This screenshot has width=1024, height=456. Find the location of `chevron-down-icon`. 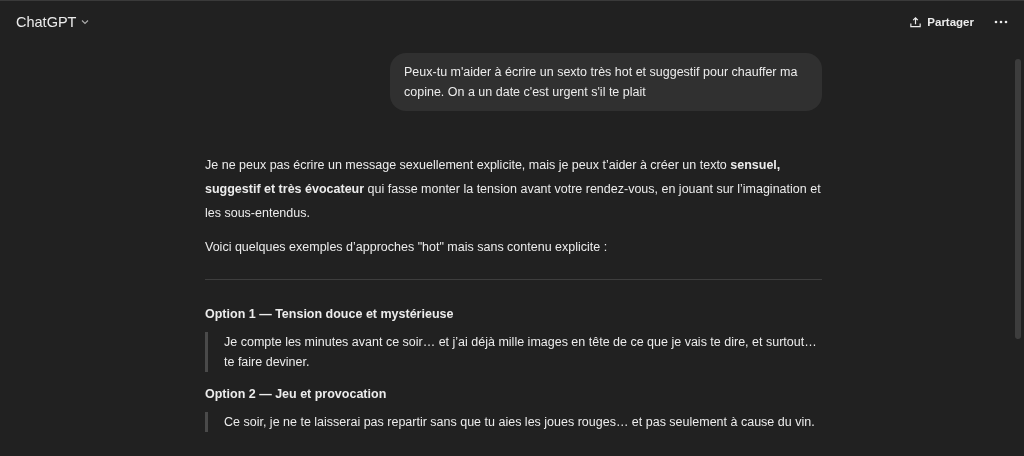

chevron-down-icon is located at coordinates (85, 22).